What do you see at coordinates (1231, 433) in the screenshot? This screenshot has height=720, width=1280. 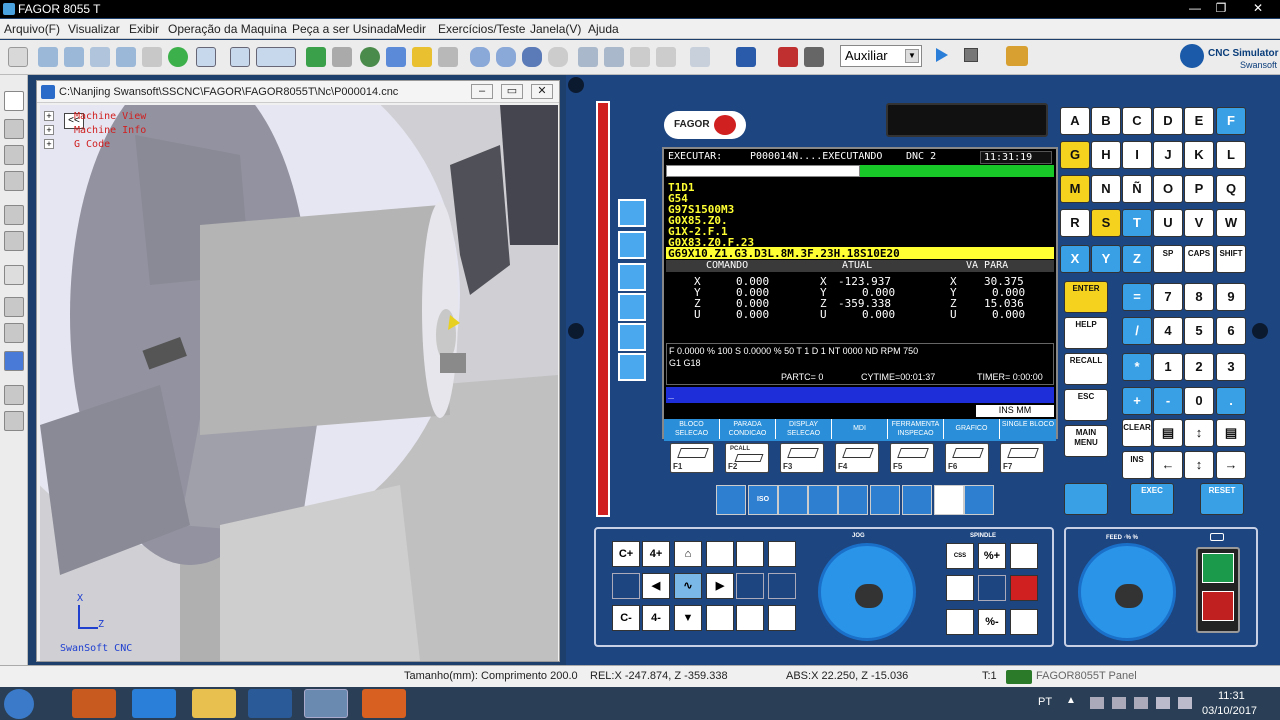 I see `page-icon: ▤` at bounding box center [1231, 433].